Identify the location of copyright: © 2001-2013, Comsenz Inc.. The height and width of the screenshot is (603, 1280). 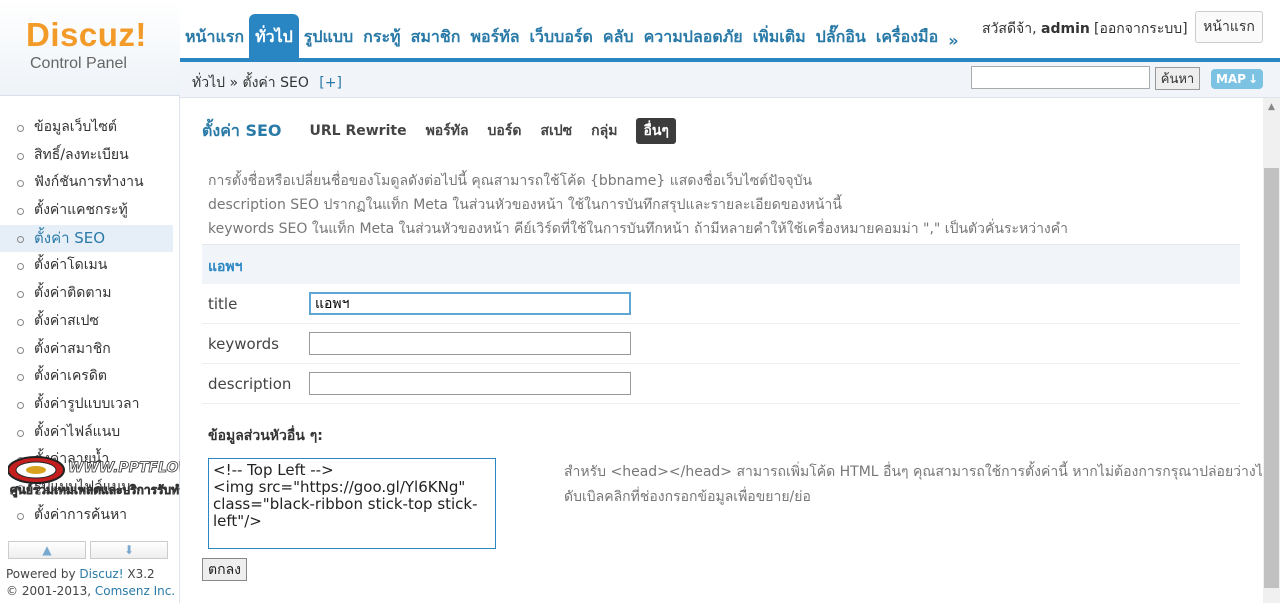
(90, 591).